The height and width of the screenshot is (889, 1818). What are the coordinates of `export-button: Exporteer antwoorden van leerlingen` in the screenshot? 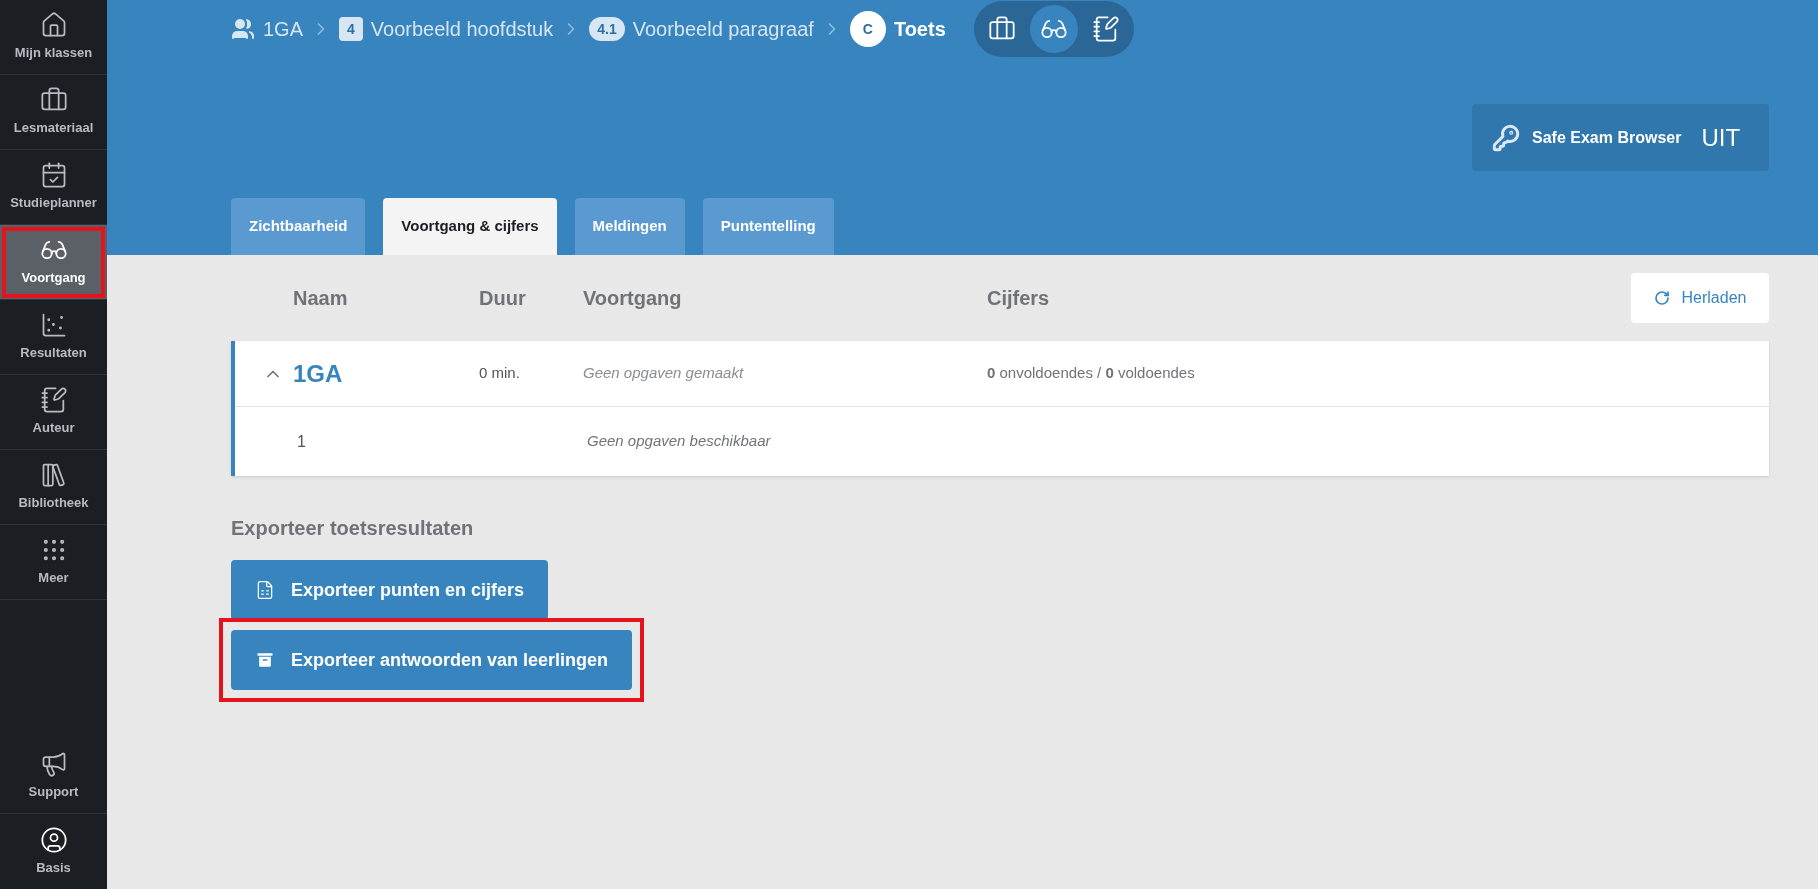 It's located at (432, 660).